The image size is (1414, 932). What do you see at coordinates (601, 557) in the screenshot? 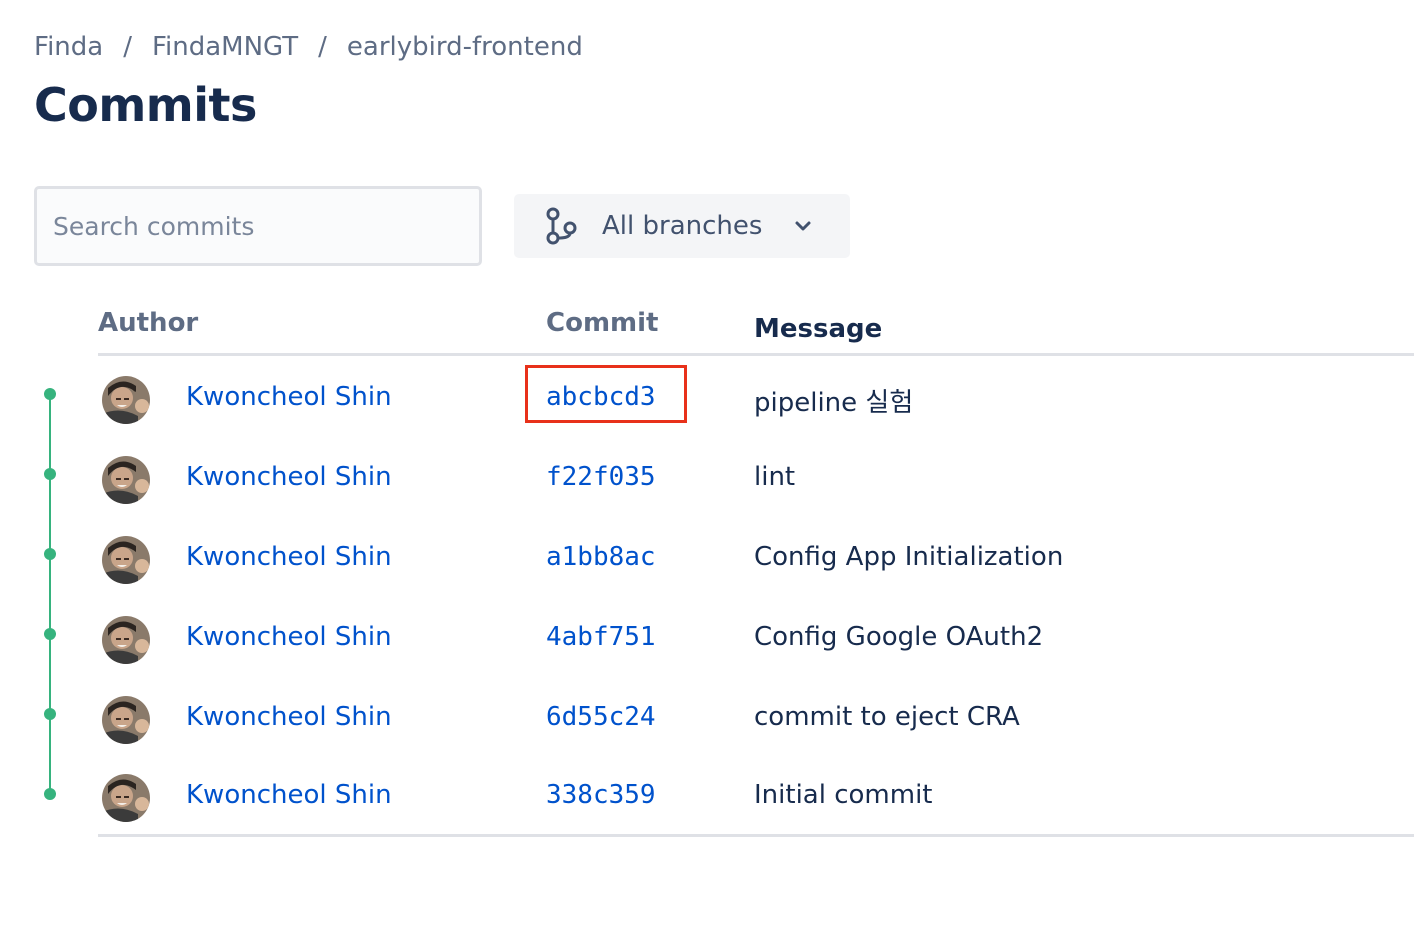
I see `commit-hash-link: a1bb8ac` at bounding box center [601, 557].